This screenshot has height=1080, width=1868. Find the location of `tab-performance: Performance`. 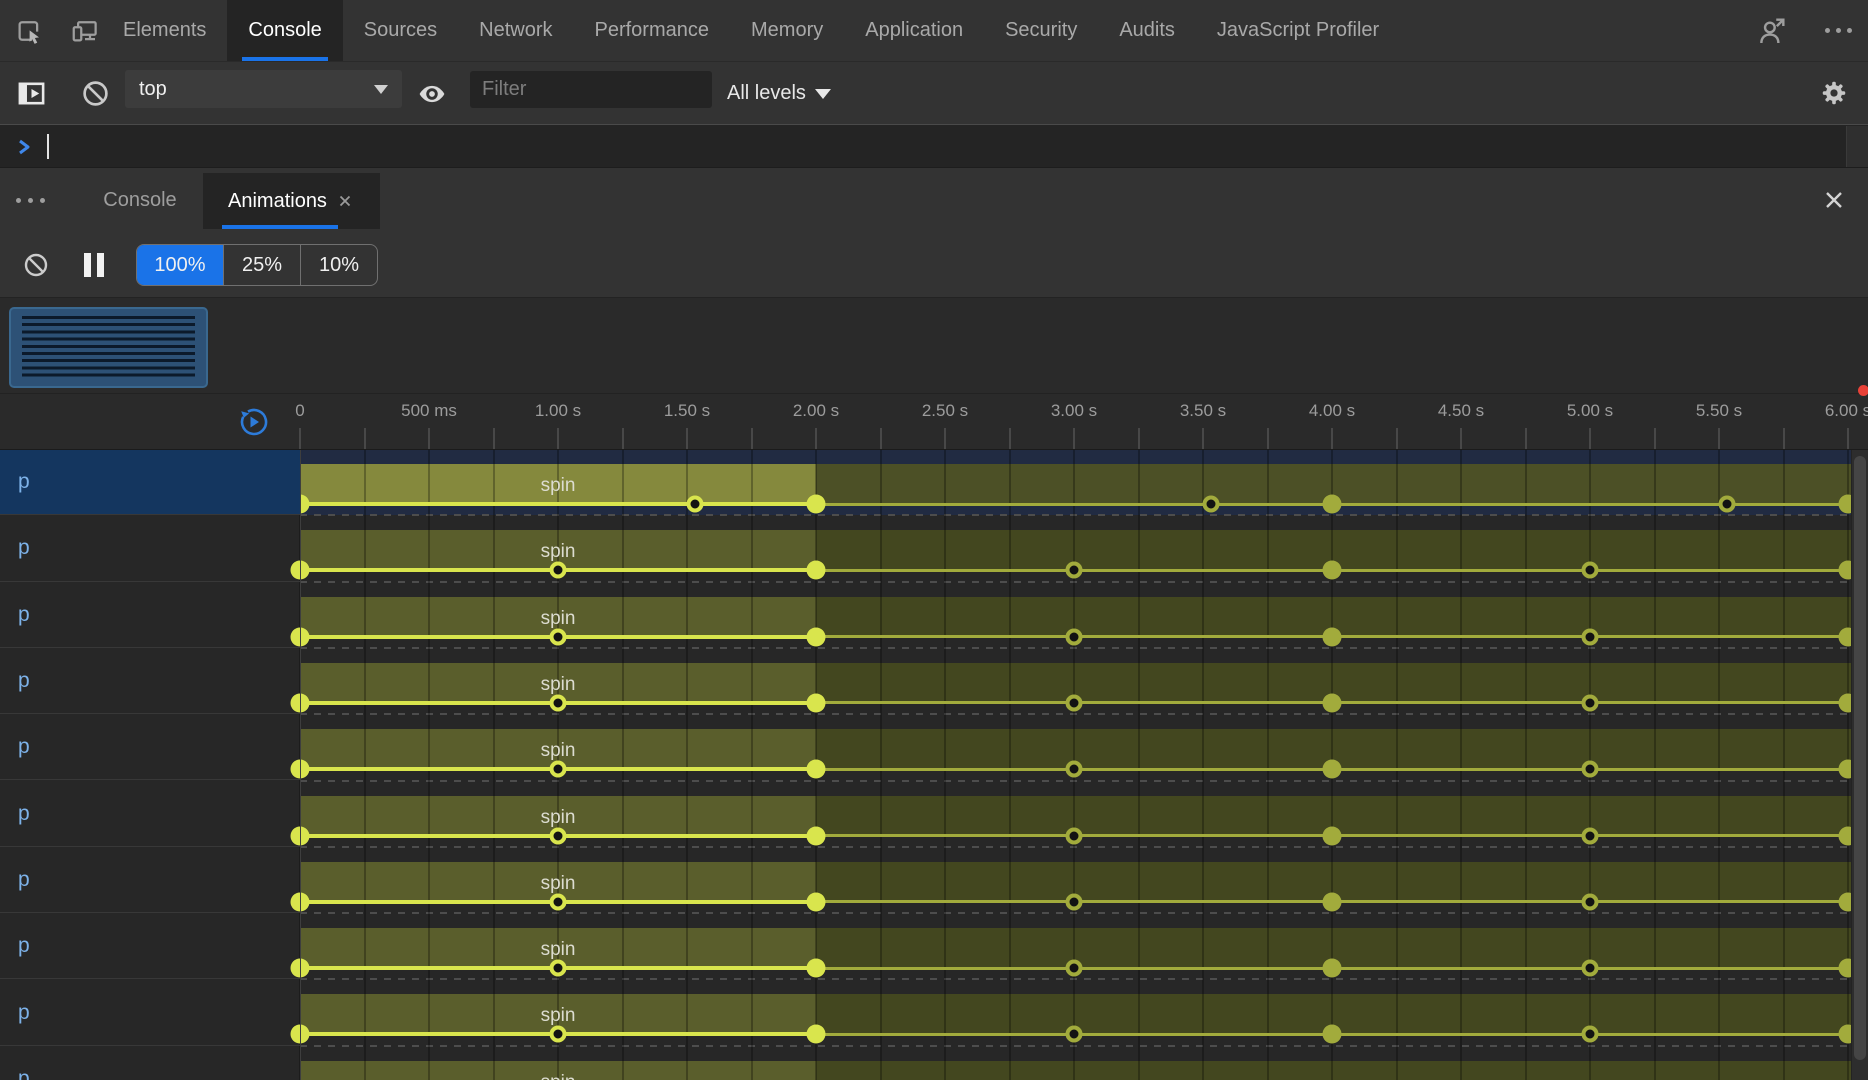

tab-performance: Performance is located at coordinates (652, 30).